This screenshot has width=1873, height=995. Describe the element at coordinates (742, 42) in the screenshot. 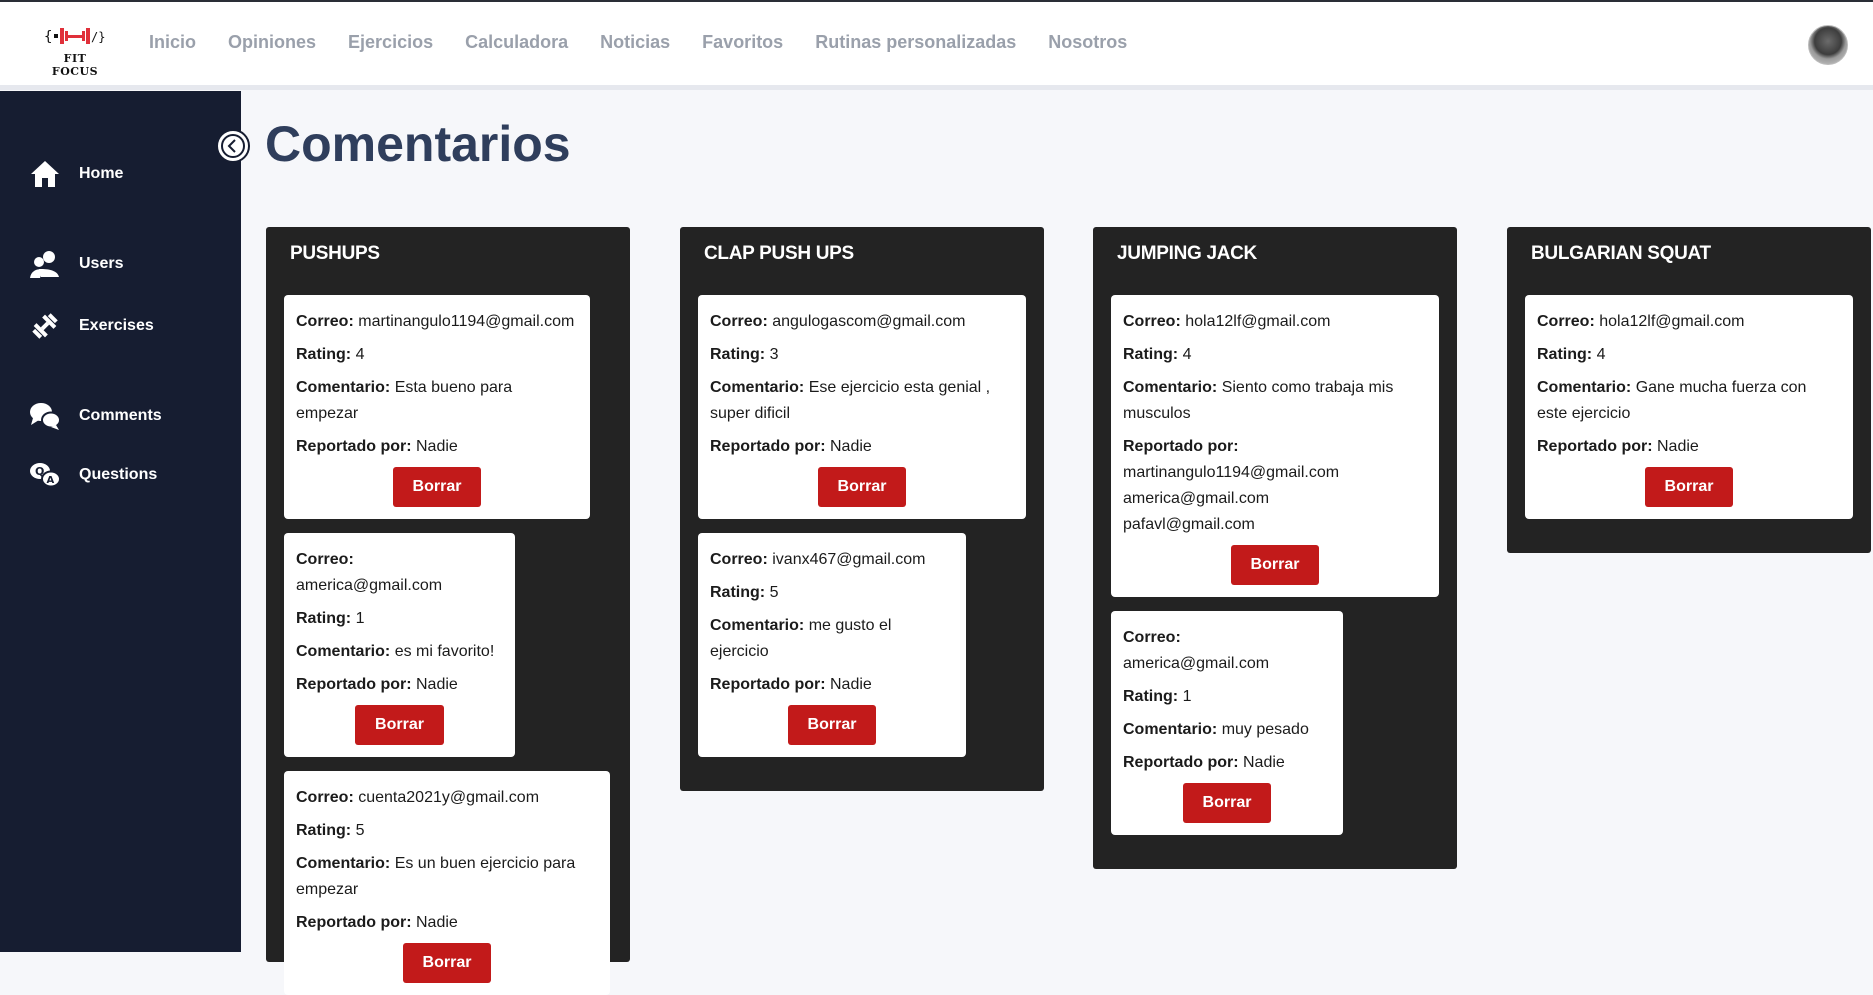

I see `nav-favoritos: Favoritos` at that location.